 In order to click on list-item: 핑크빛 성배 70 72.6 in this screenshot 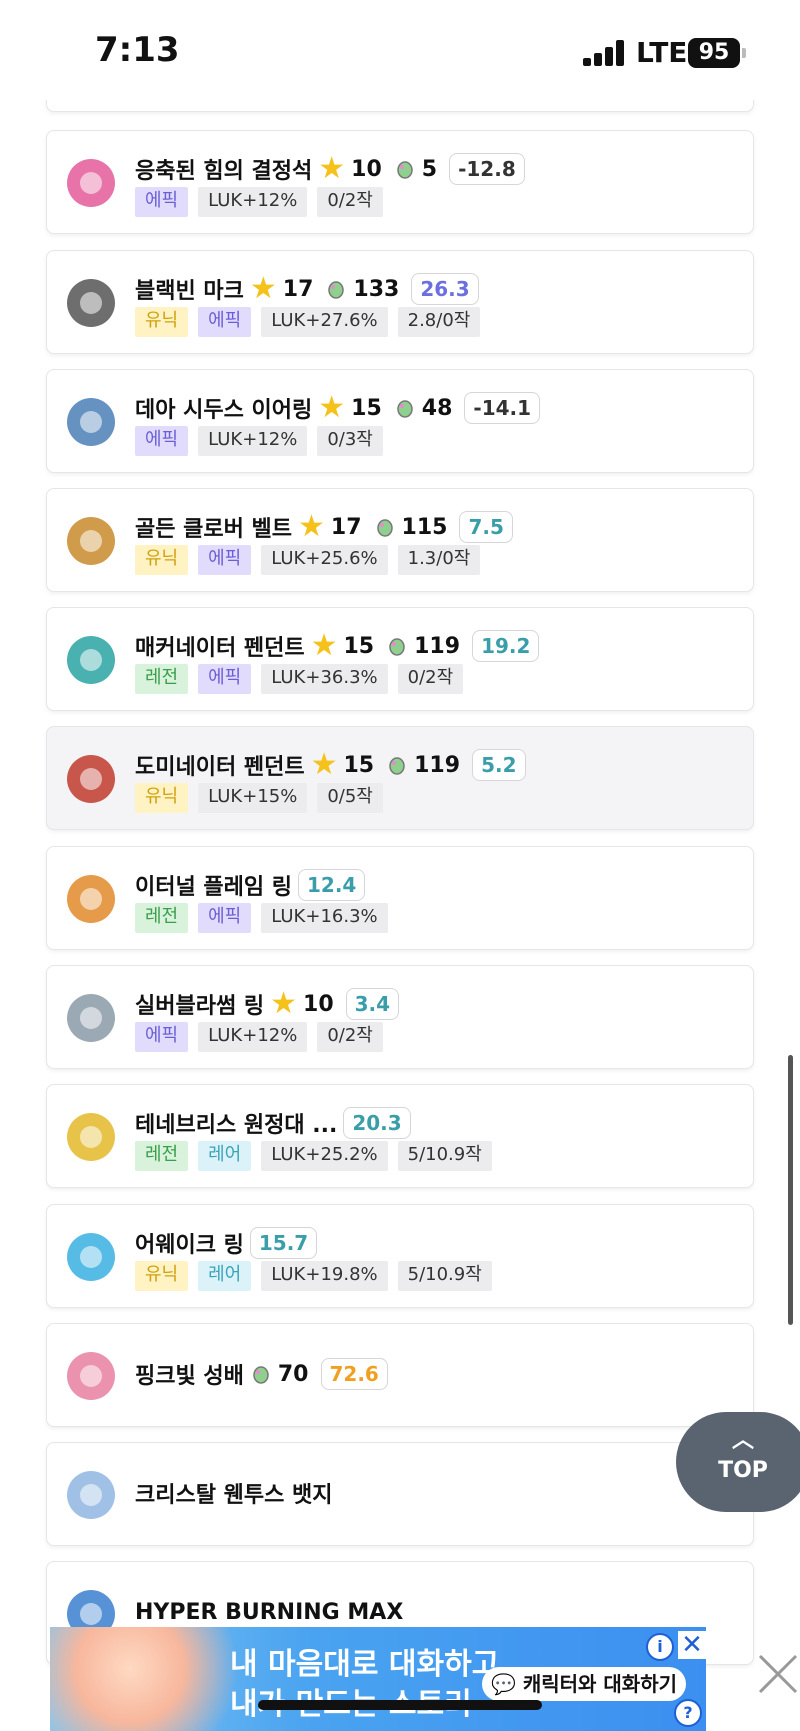, I will do `click(400, 1375)`.